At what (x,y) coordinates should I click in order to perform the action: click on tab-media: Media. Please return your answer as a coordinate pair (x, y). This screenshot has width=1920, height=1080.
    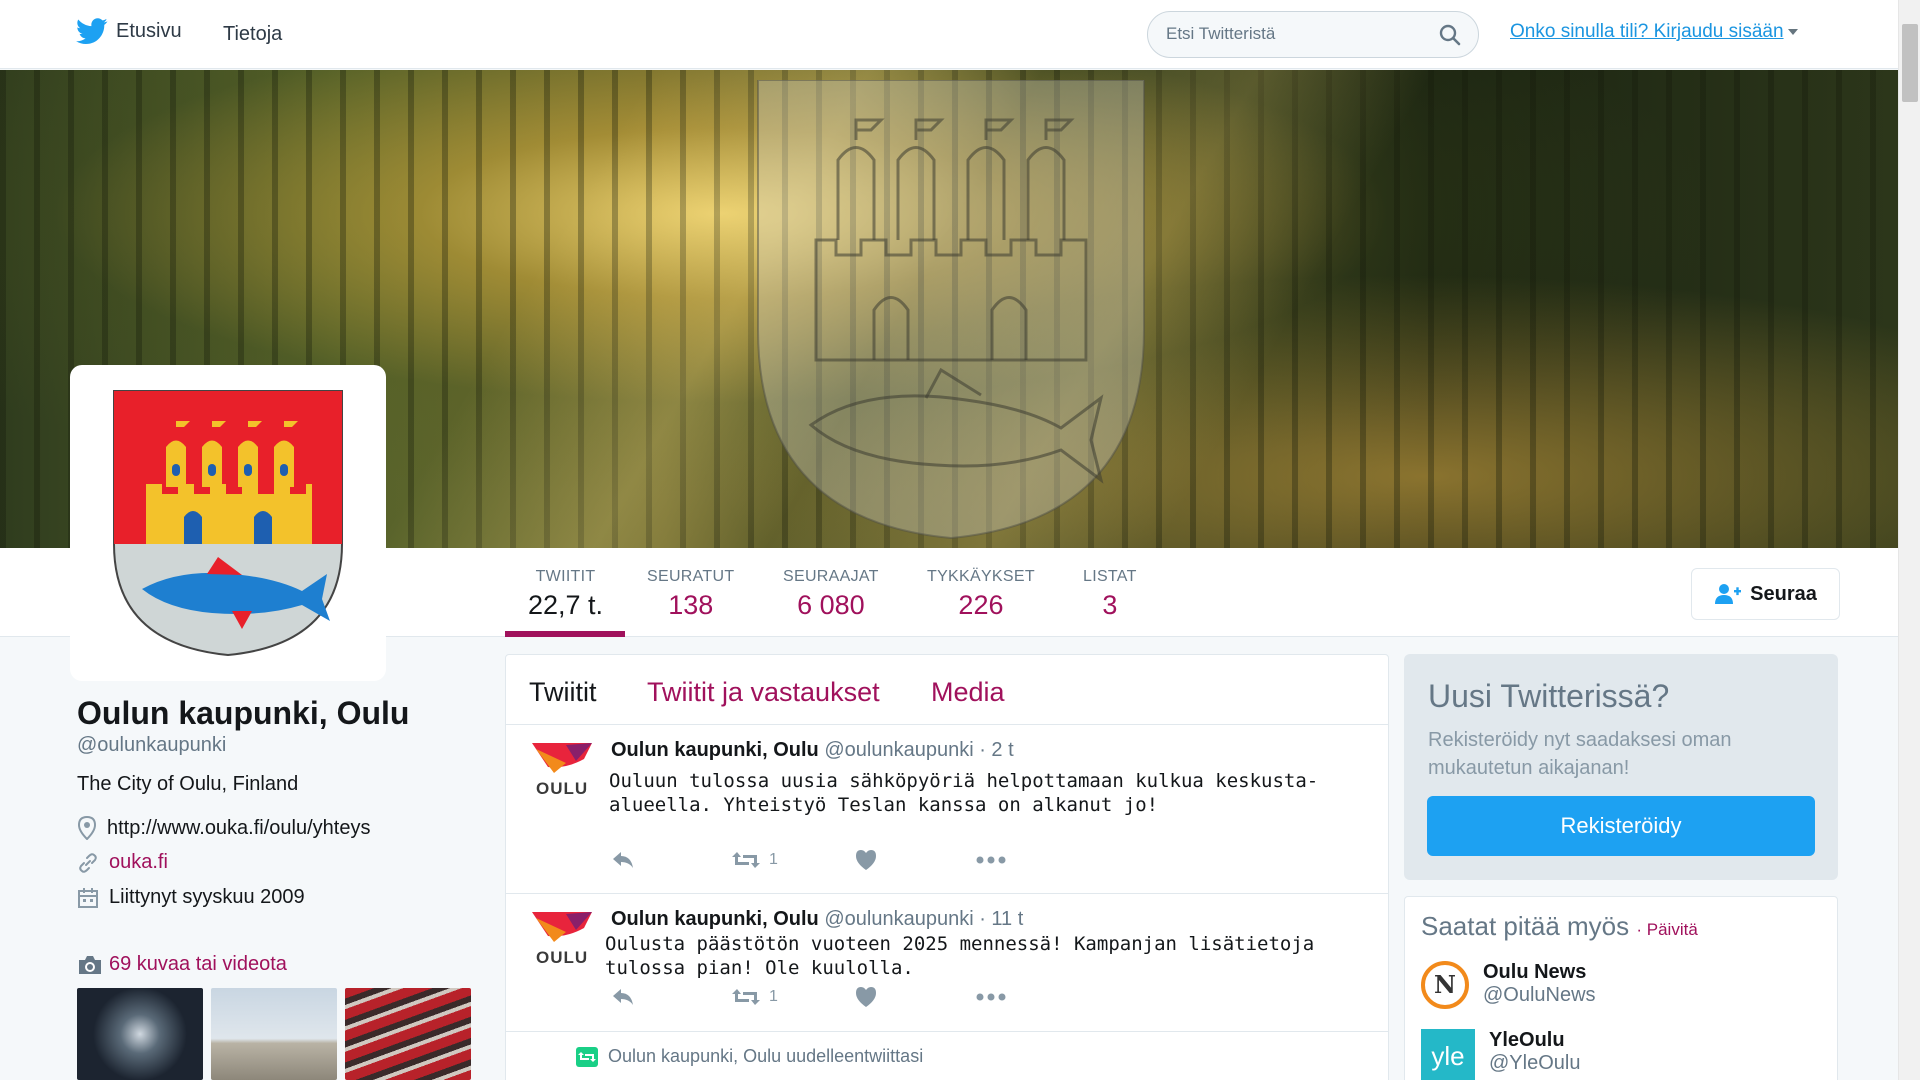
    Looking at the image, I should click on (968, 692).